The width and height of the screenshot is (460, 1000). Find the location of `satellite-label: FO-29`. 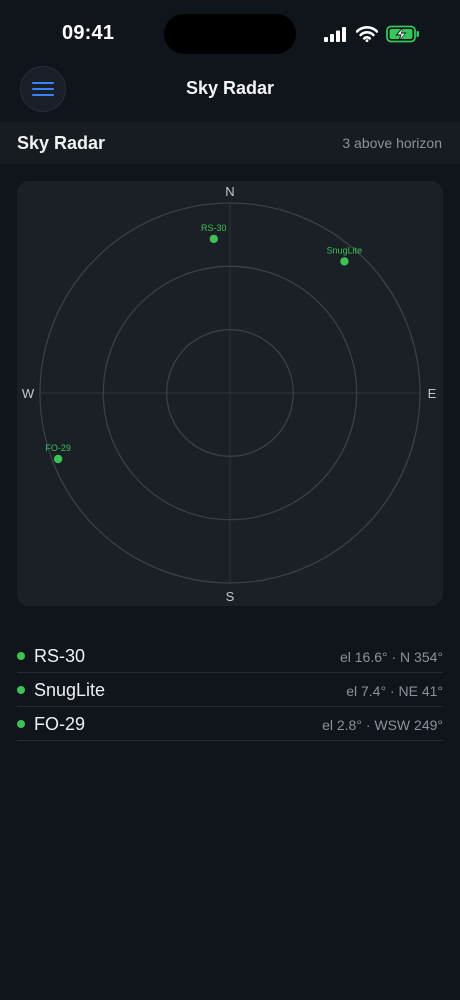

satellite-label: FO-29 is located at coordinates (58, 448).